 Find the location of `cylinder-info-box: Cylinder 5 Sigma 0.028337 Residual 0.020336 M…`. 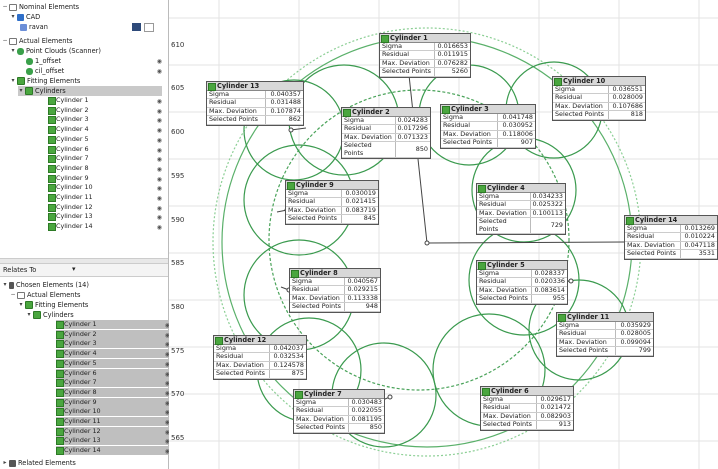

cylinder-info-box: Cylinder 5 Sigma 0.028337 Residual 0.020336 M… is located at coordinates (522, 282).